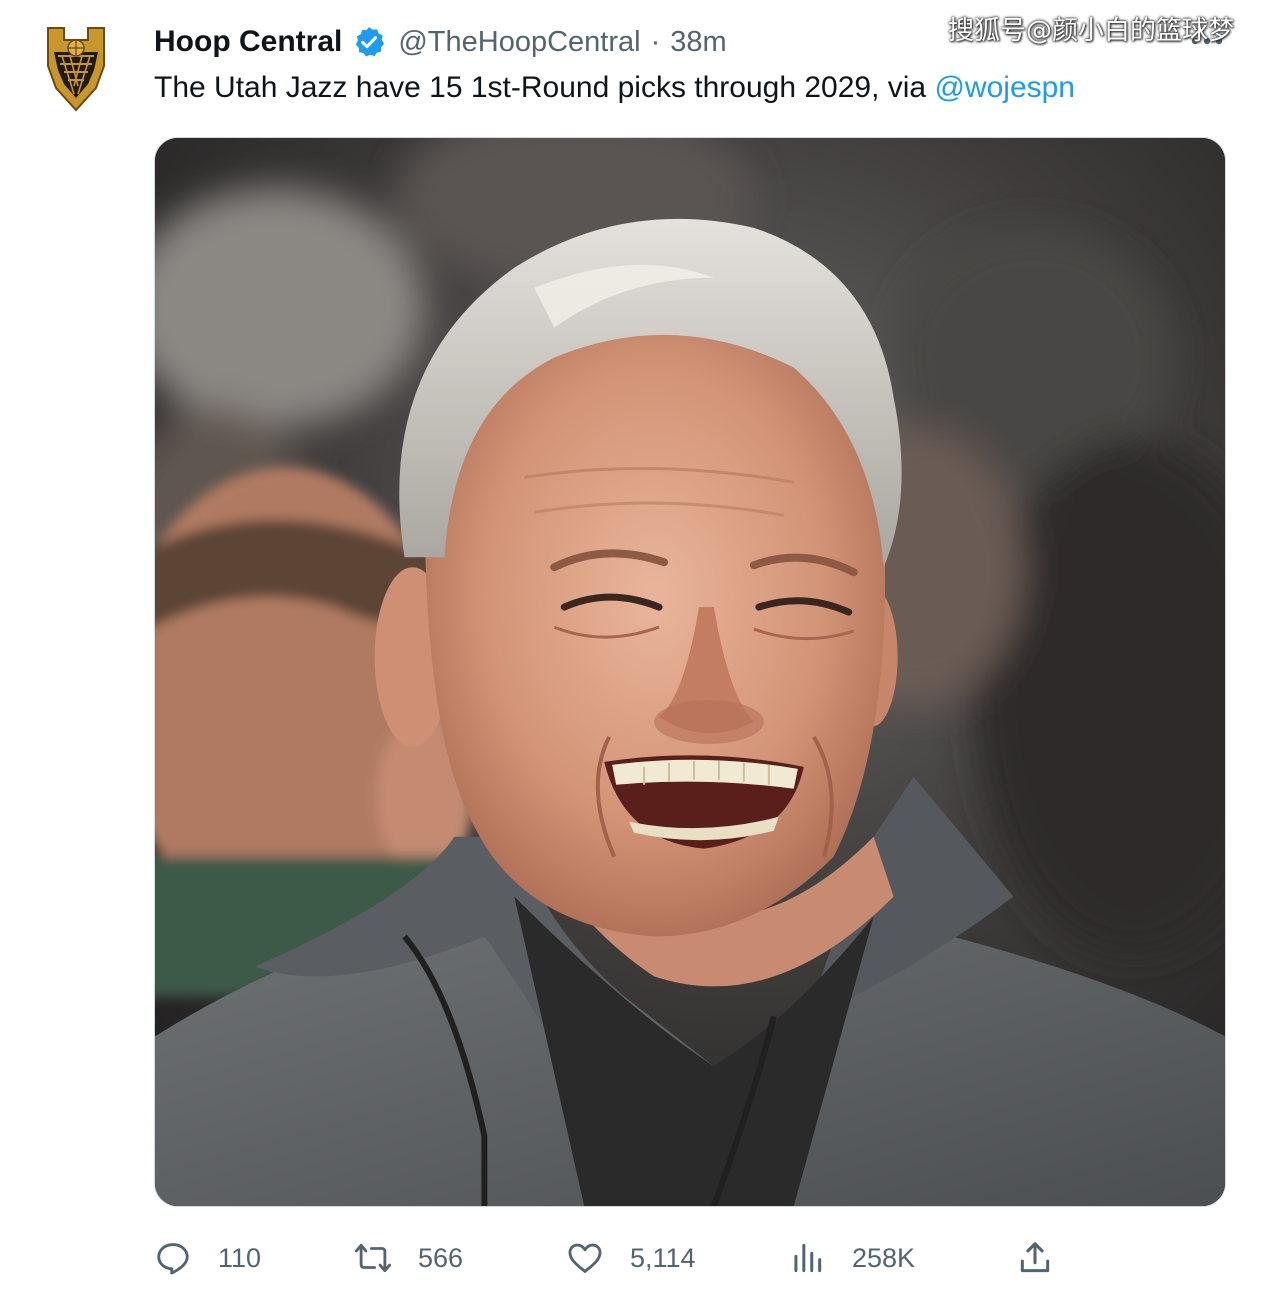  I want to click on views-button: 258K, so click(851, 1258).